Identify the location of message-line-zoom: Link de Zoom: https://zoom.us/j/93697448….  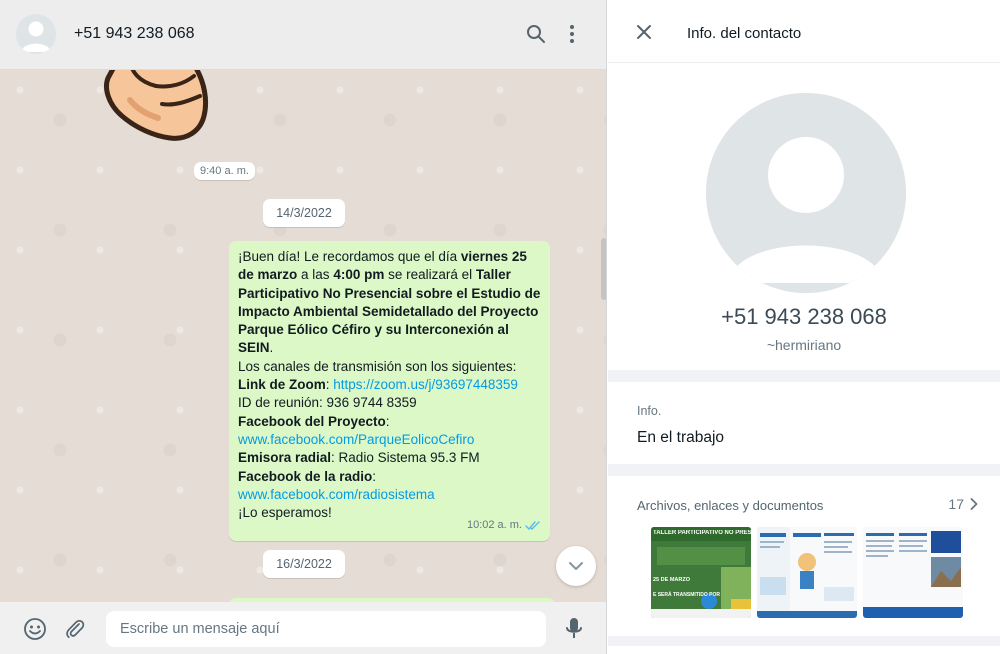
(378, 385).